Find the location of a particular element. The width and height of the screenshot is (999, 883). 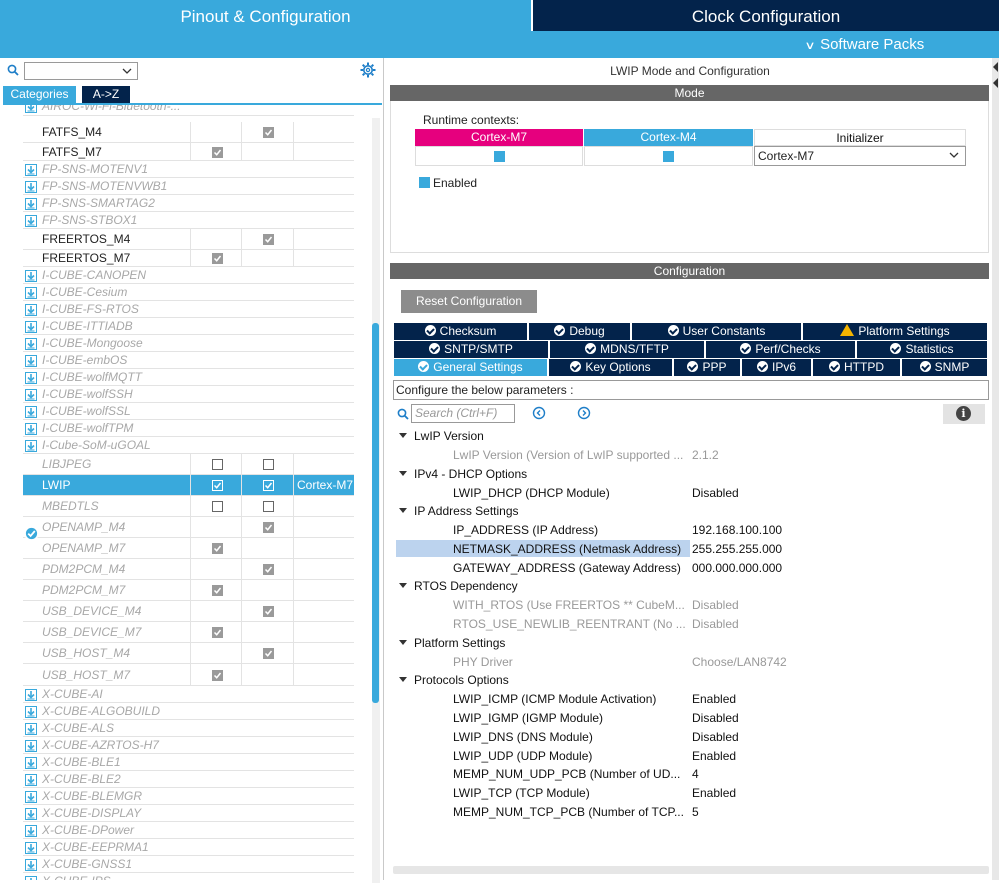

param-group: RTOS Dependency is located at coordinates (458, 586).